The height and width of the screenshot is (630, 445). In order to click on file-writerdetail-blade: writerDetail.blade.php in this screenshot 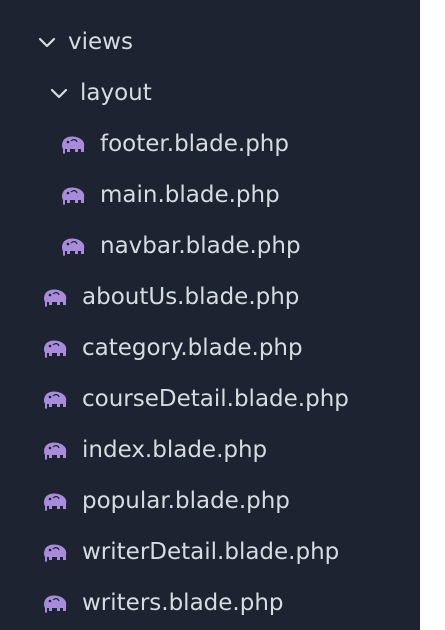, I will do `click(210, 552)`.